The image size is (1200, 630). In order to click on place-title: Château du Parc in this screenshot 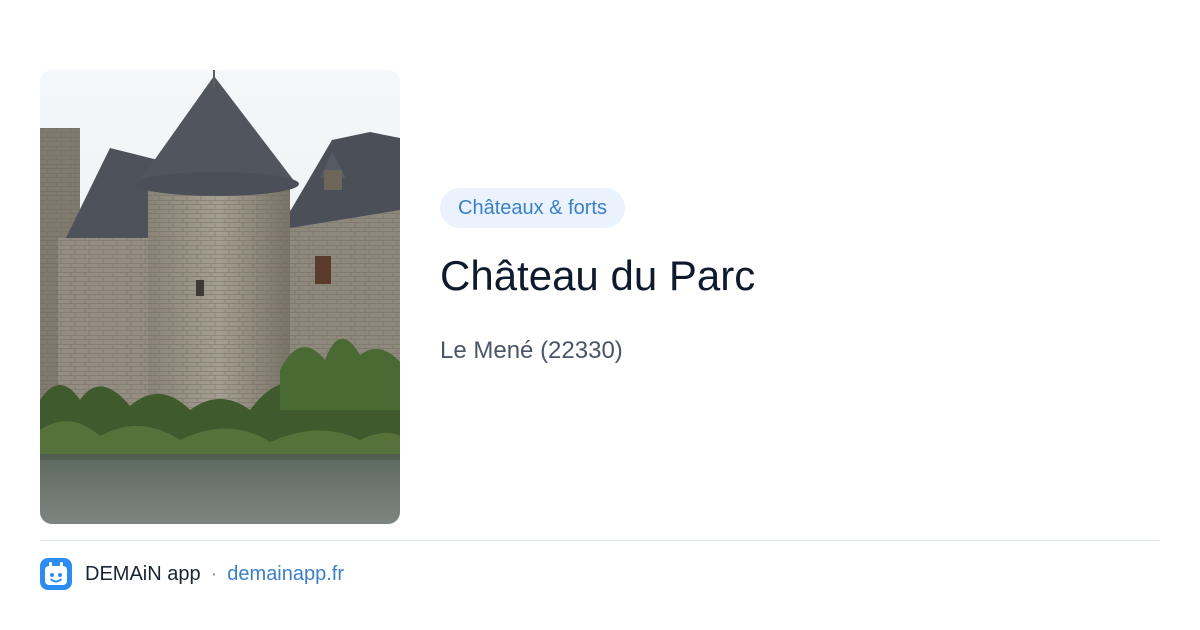, I will do `click(598, 275)`.